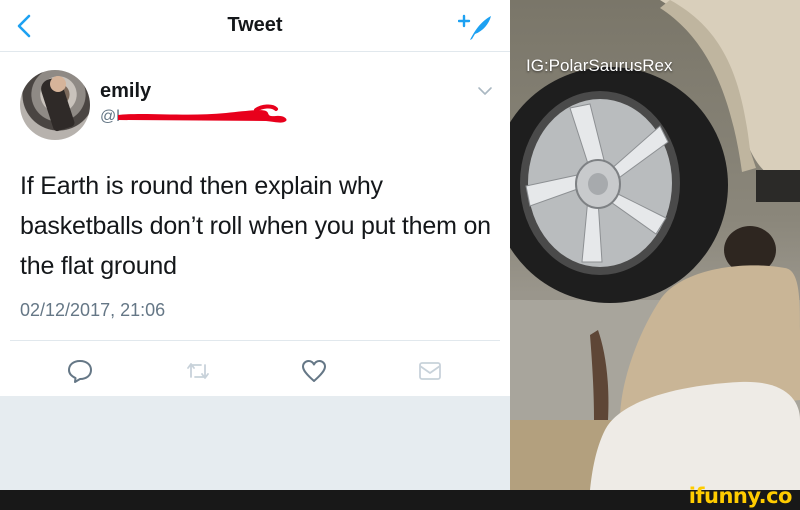  I want to click on author-name: emily, so click(125, 91).